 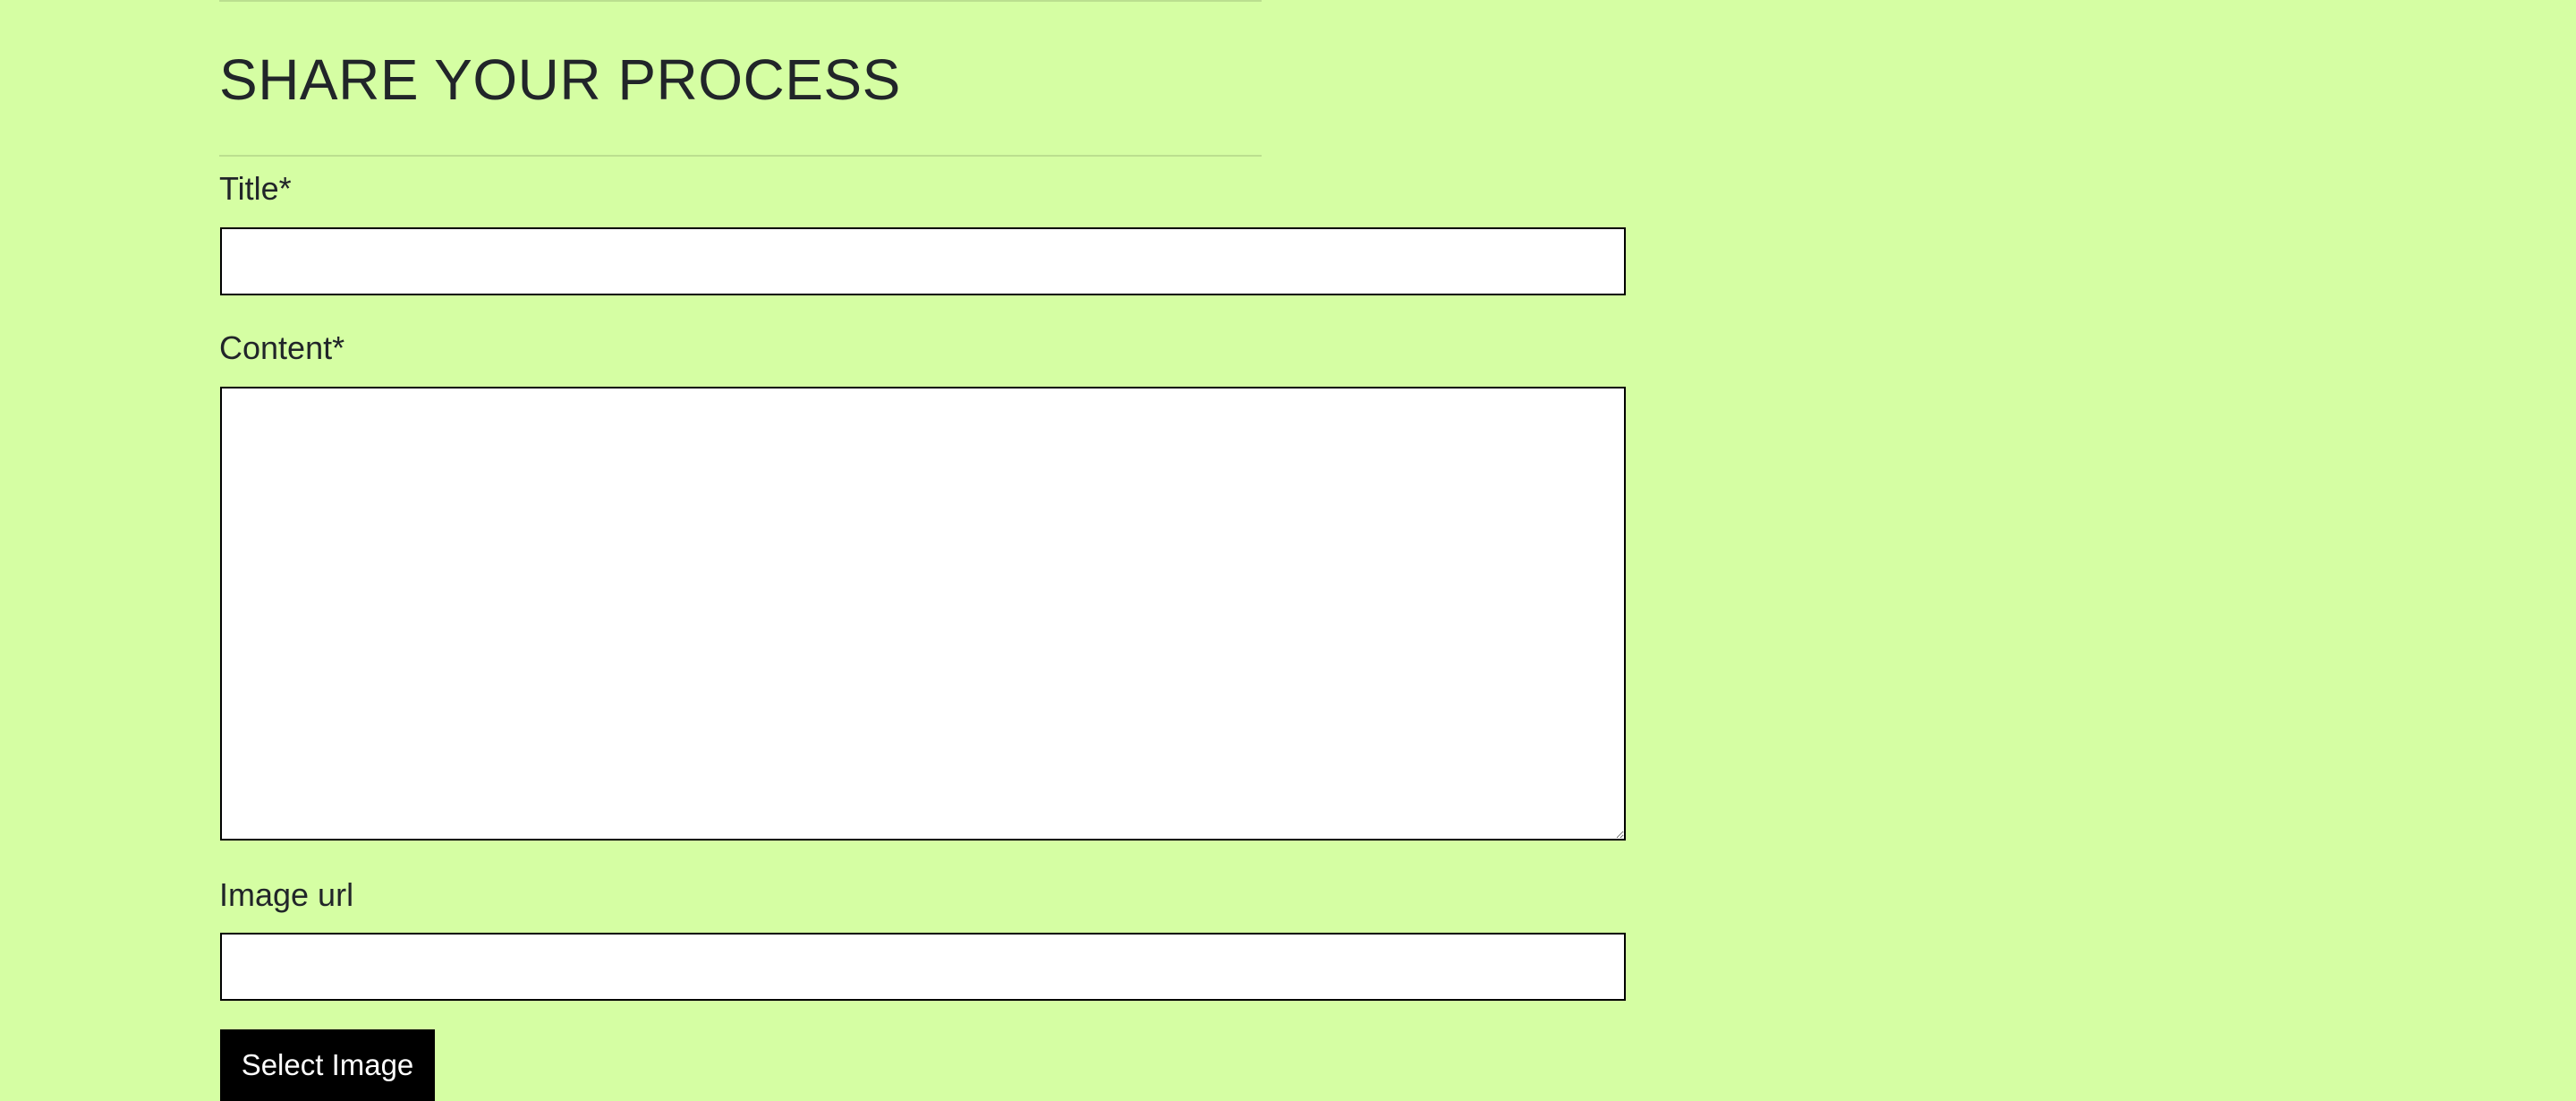 What do you see at coordinates (740, 1) in the screenshot?
I see `top-divider` at bounding box center [740, 1].